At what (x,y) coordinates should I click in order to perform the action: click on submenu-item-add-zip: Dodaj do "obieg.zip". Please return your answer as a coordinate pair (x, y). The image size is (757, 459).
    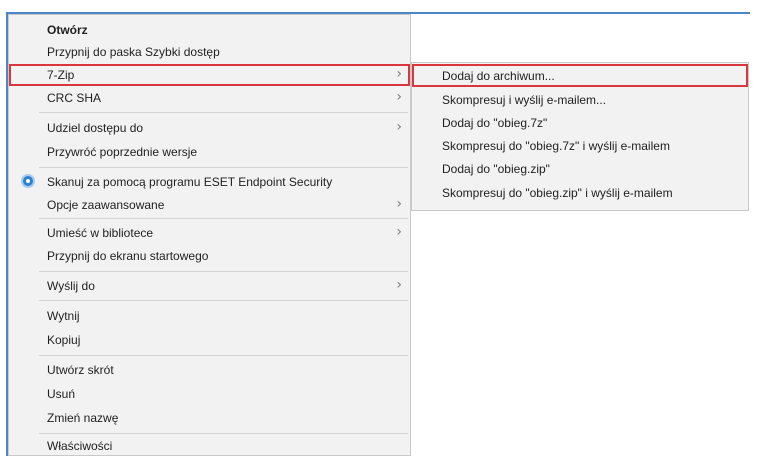
    Looking at the image, I should click on (580, 168).